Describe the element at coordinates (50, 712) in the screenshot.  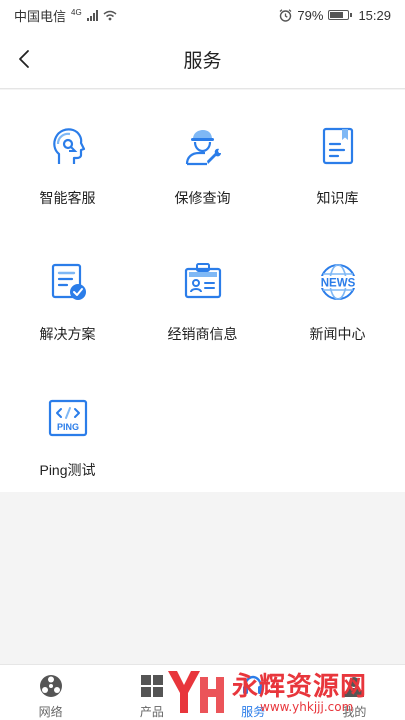
I see `tab-label: 网络` at that location.